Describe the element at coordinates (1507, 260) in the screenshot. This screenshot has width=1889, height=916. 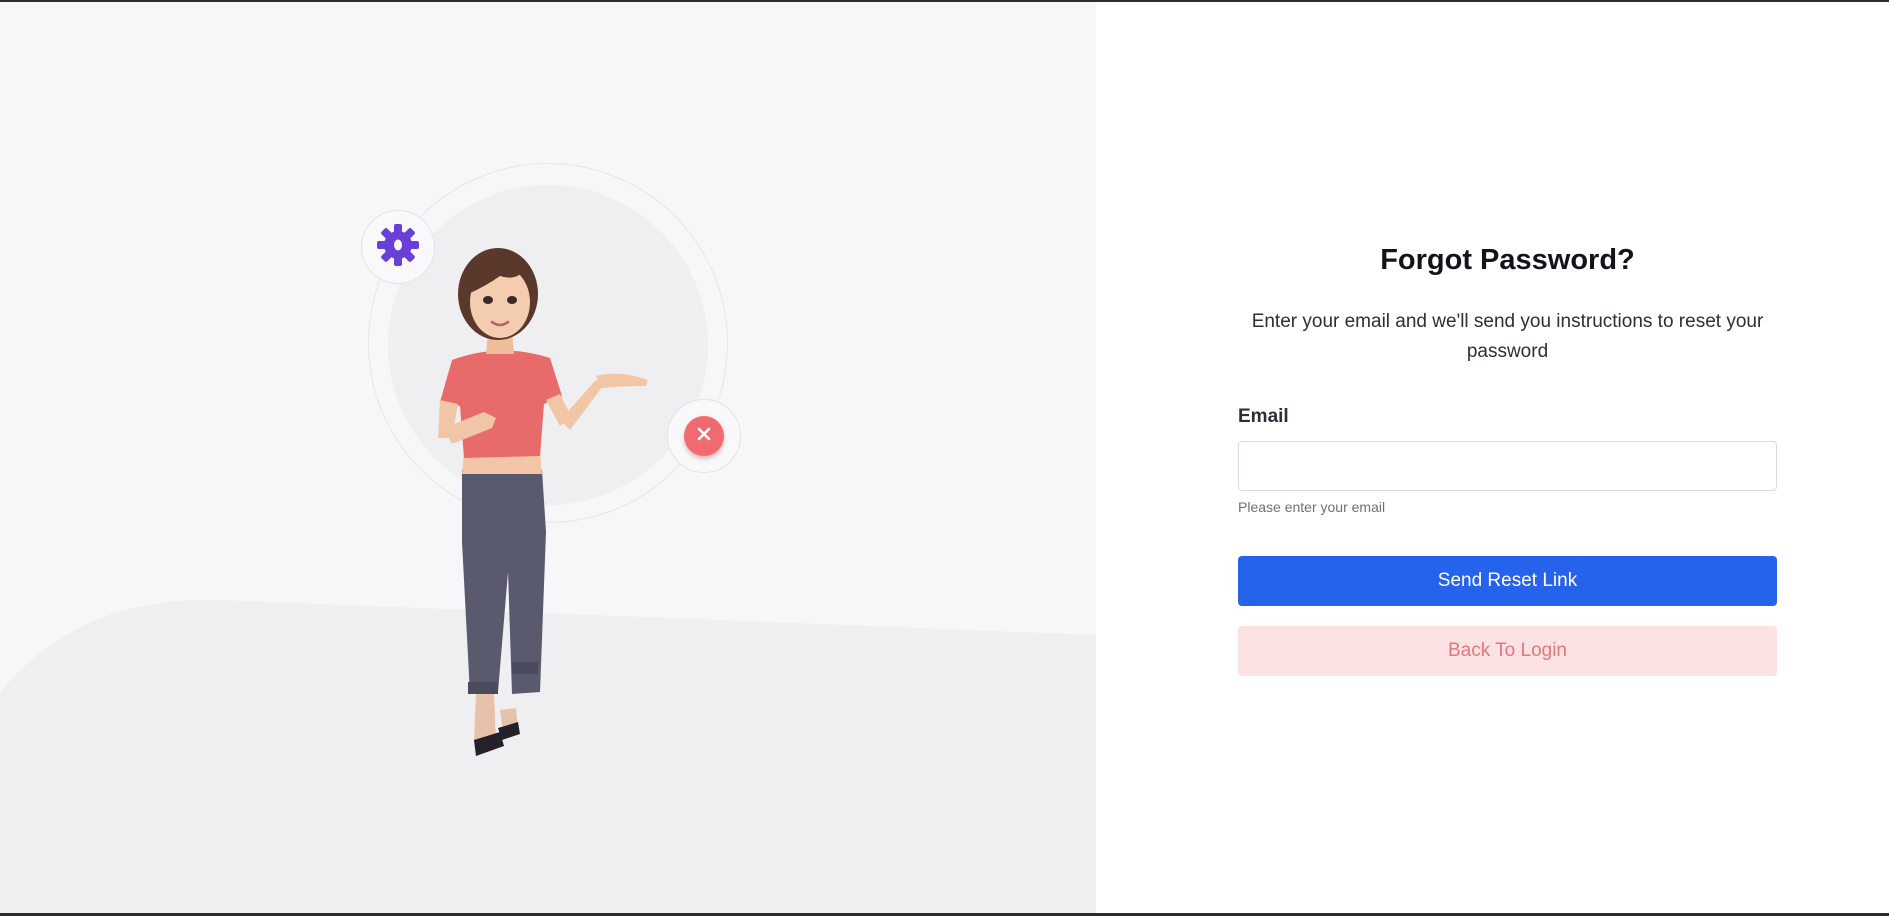
I see `page-title: Forgot Password?` at that location.